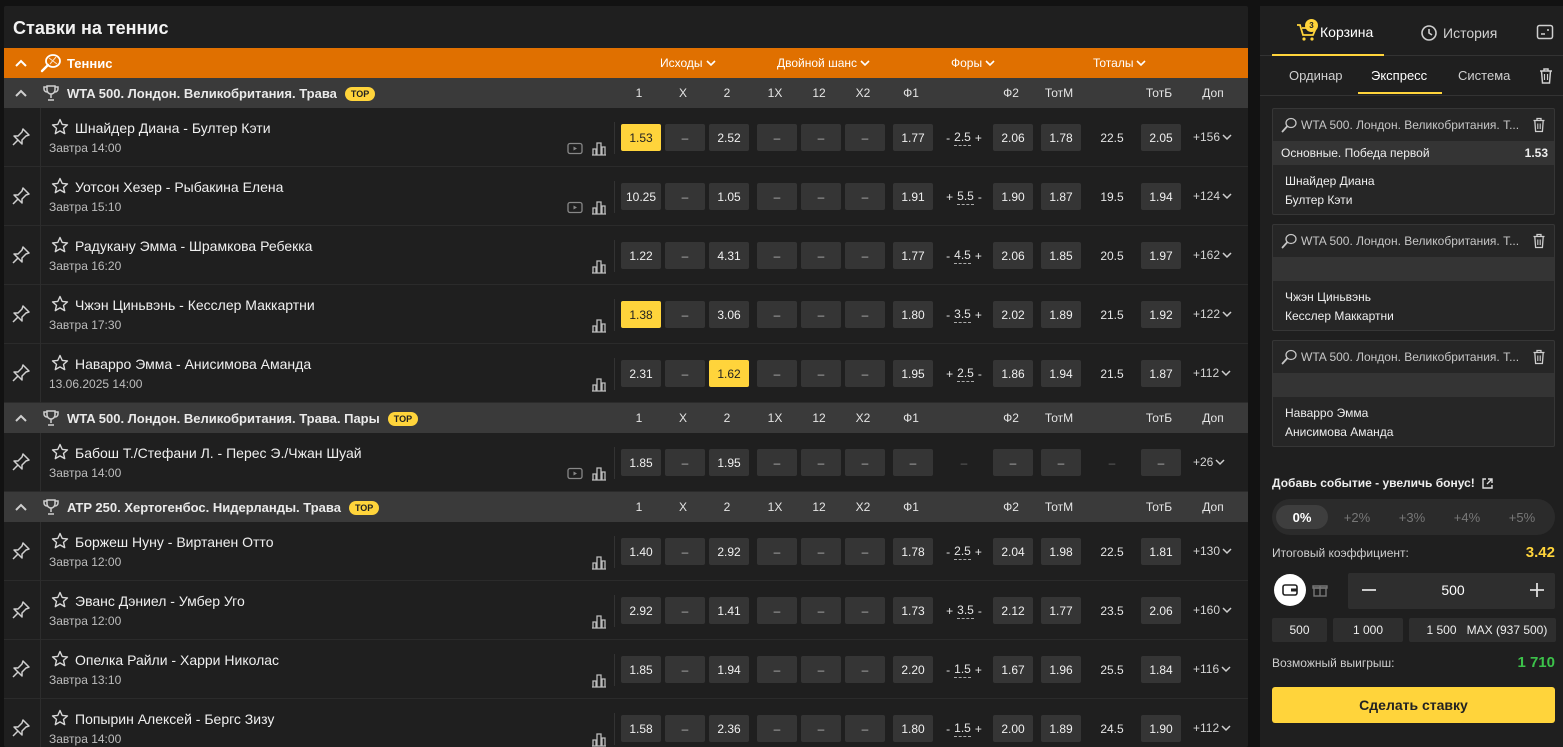 The image size is (1563, 747). I want to click on max-amount-button: MAX (937 500), so click(1507, 630).